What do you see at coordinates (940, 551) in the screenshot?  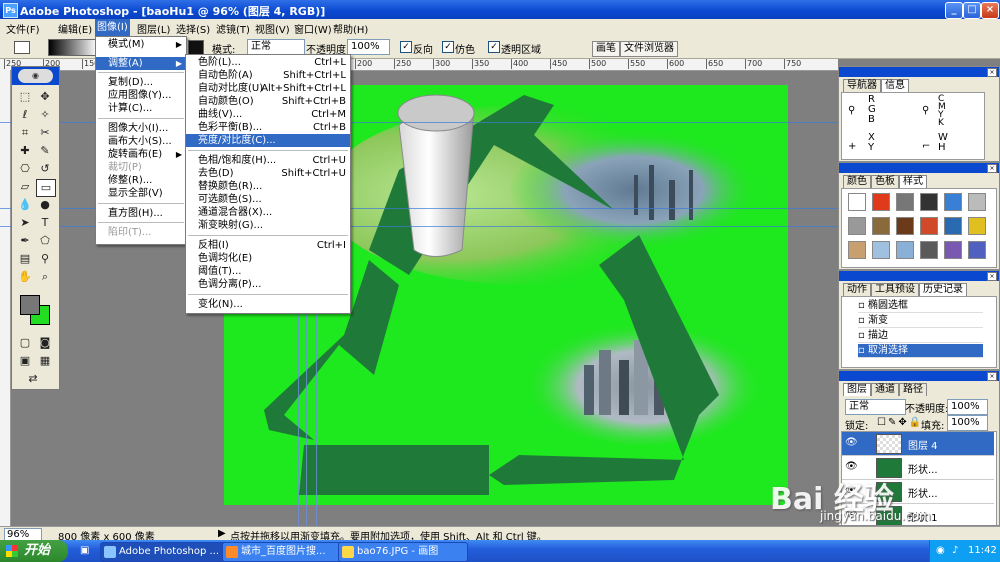 I see `tray-icon: ◉` at bounding box center [940, 551].